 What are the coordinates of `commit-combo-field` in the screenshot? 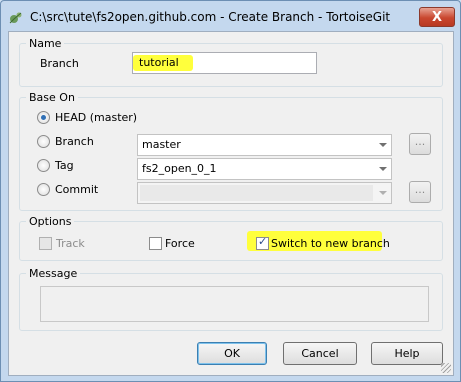 It's located at (256, 193).